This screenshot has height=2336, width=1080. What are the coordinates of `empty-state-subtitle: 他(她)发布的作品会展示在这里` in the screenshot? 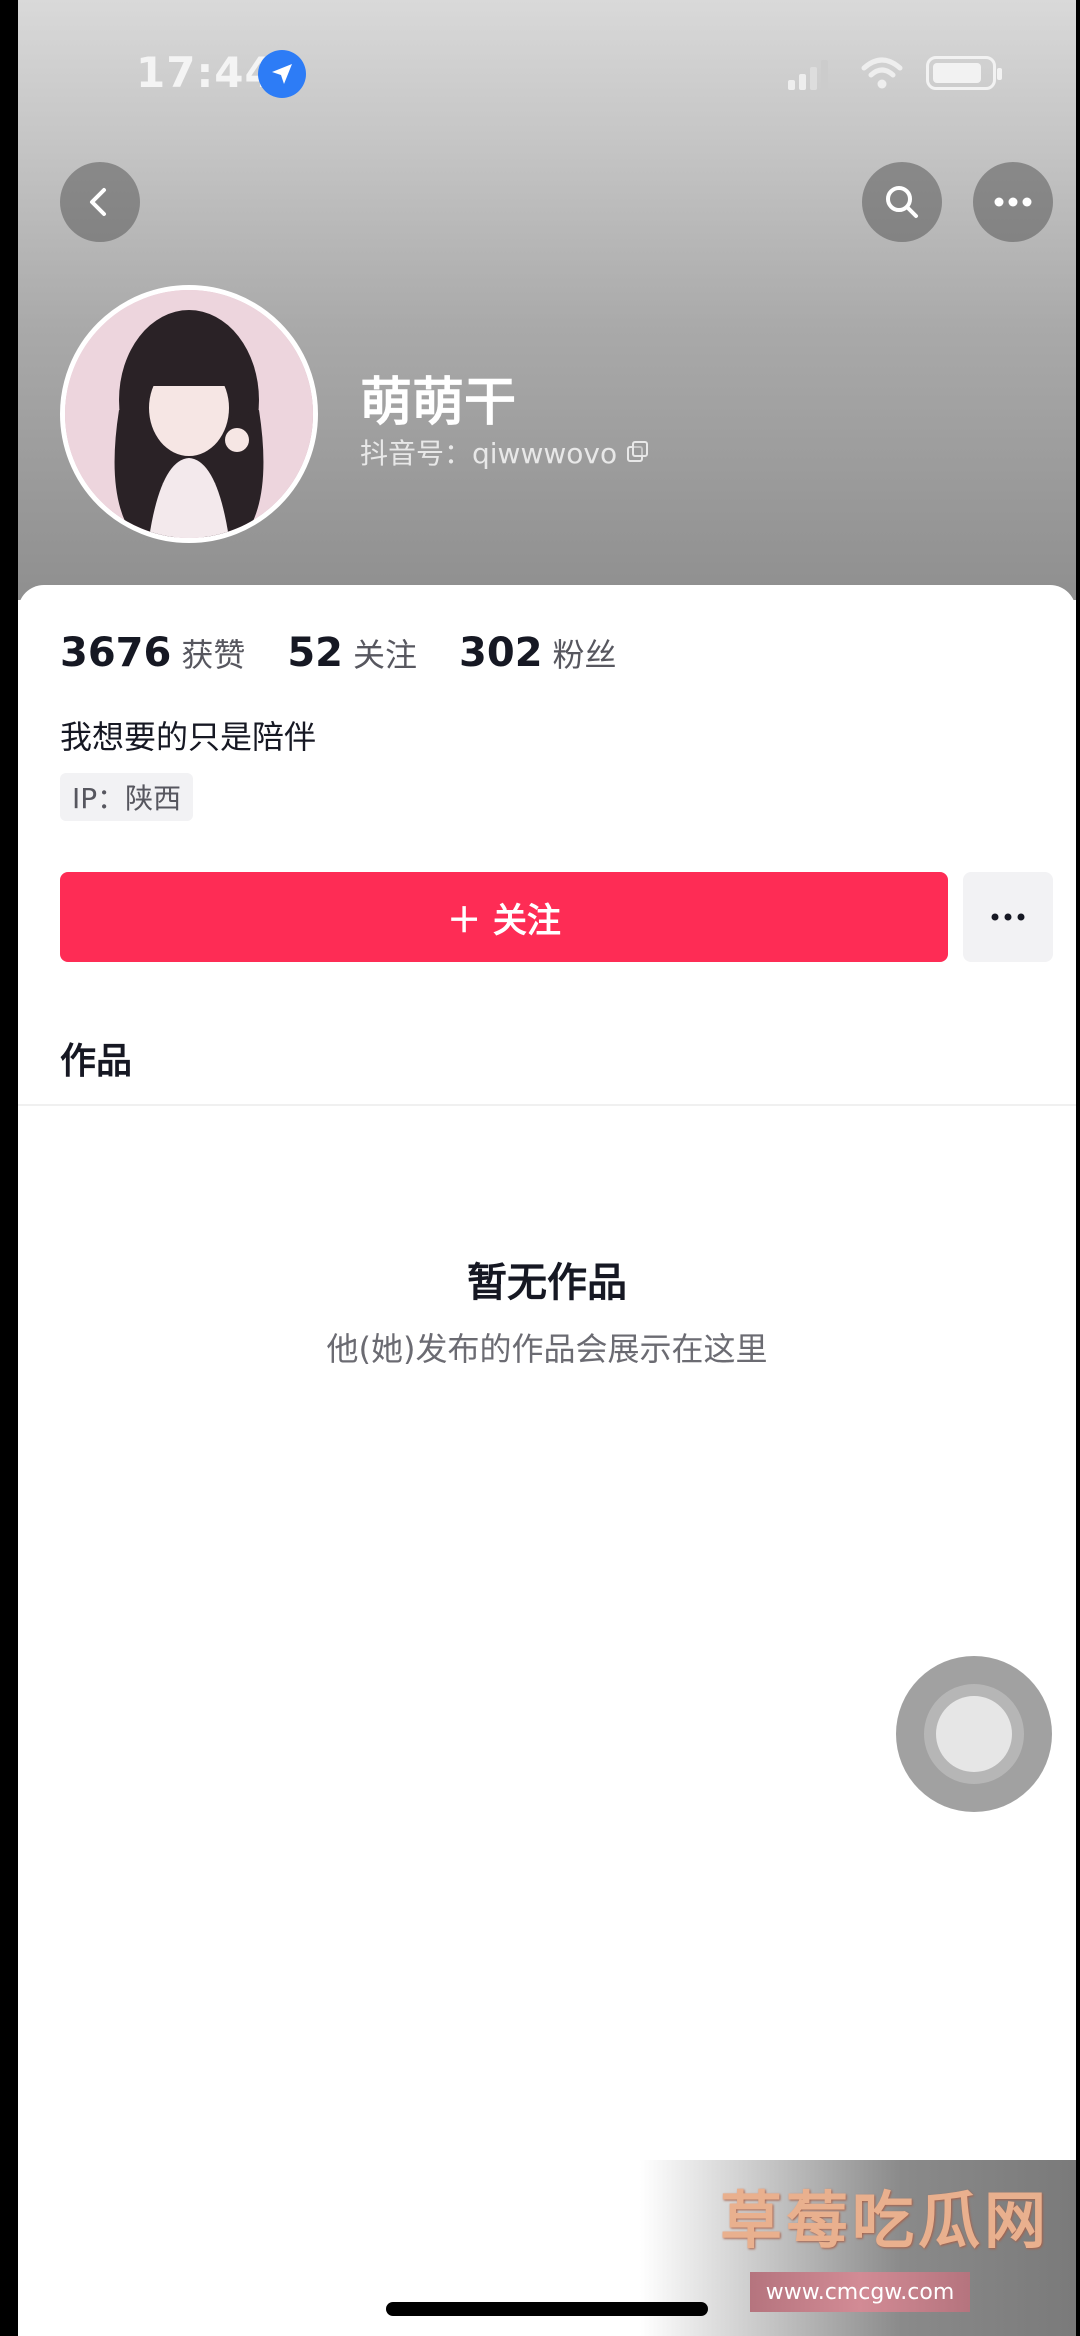 It's located at (547, 1349).